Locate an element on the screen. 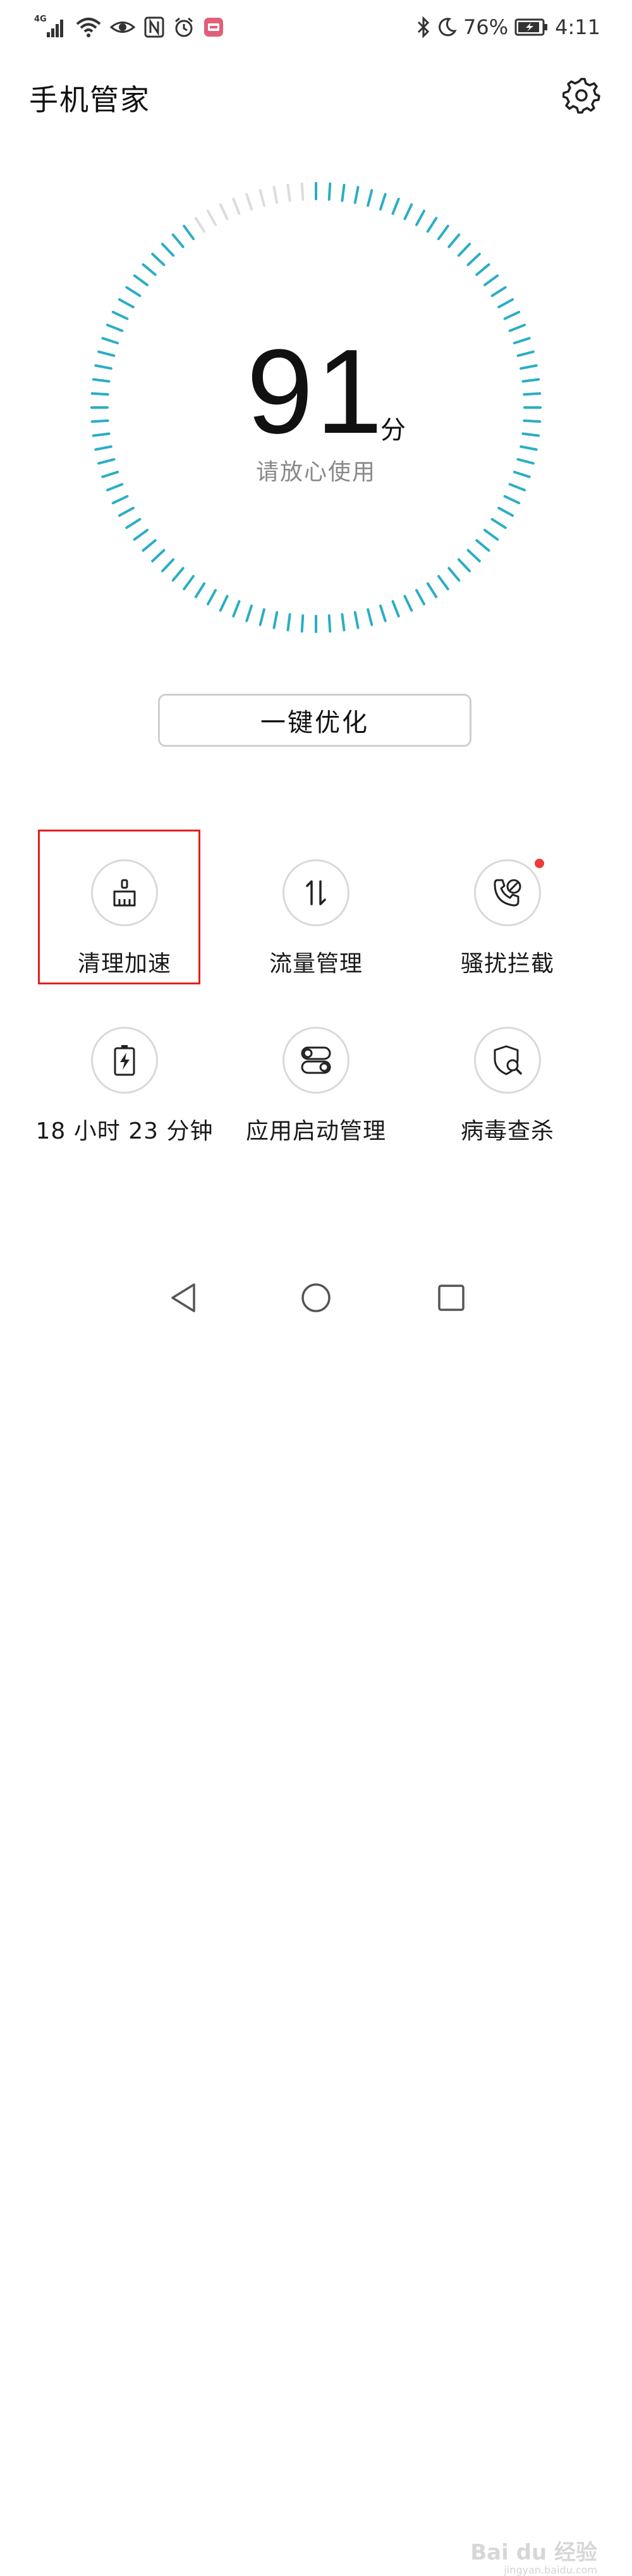 The image size is (632, 2576). status-left-icons: 4G is located at coordinates (129, 27).